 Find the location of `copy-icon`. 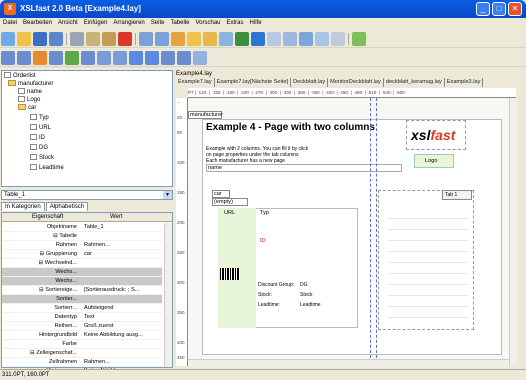

copy-icon is located at coordinates (93, 39).